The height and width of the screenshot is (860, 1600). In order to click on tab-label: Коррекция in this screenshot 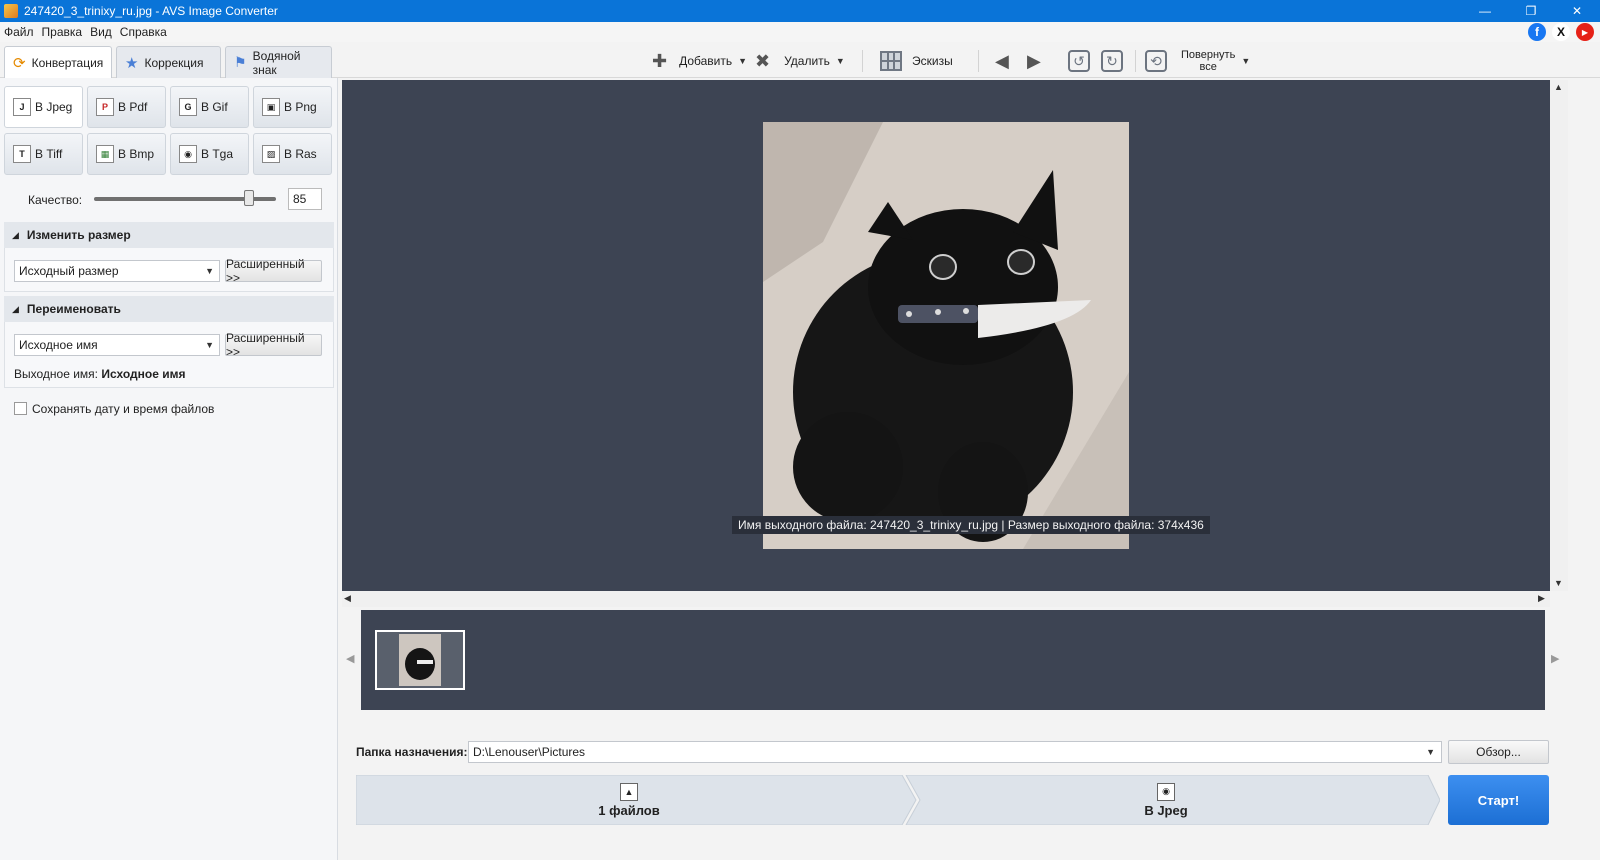, I will do `click(174, 62)`.